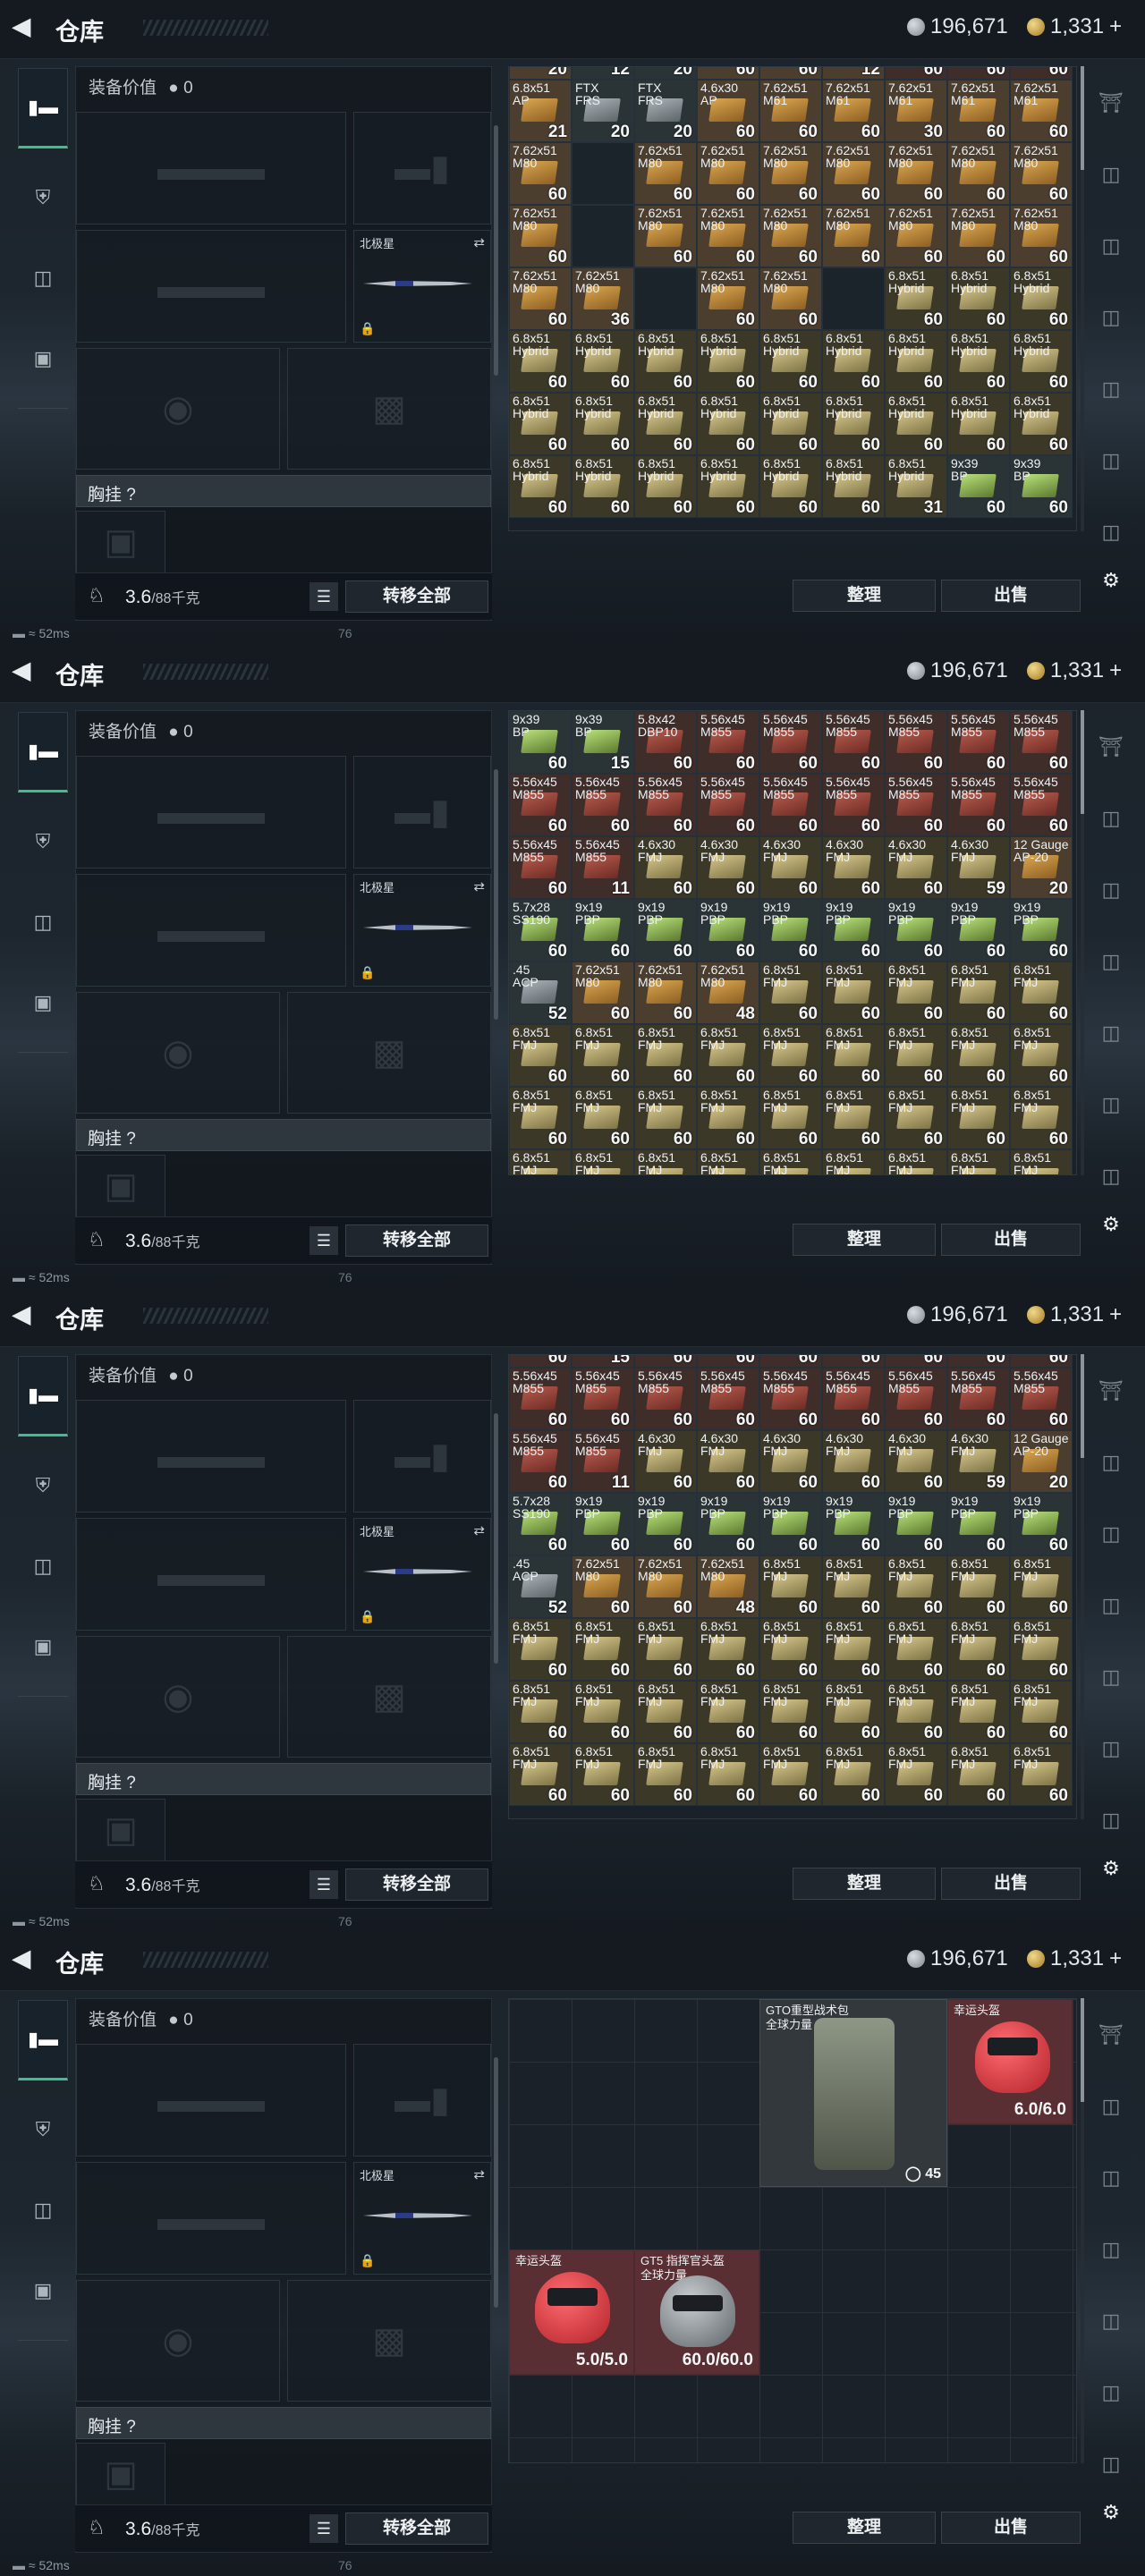  What do you see at coordinates (978, 486) in the screenshot?
I see `ammo-item: 9x39 BP 60` at bounding box center [978, 486].